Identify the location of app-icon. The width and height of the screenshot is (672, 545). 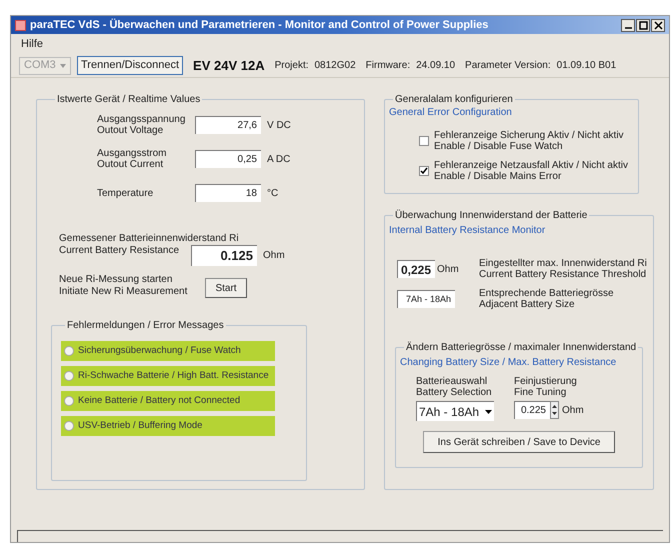
(20, 25).